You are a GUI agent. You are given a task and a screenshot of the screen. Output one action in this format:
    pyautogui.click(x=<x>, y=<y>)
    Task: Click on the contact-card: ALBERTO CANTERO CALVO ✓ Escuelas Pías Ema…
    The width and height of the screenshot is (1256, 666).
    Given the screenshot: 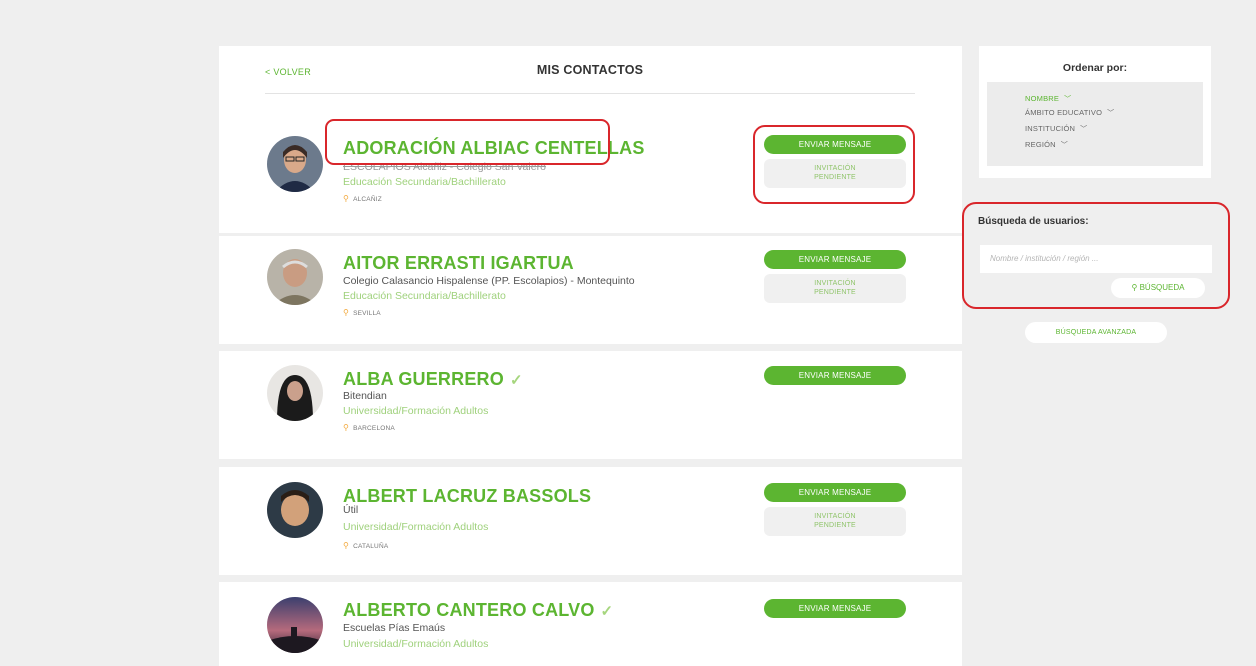 What is the action you would take?
    pyautogui.click(x=590, y=624)
    